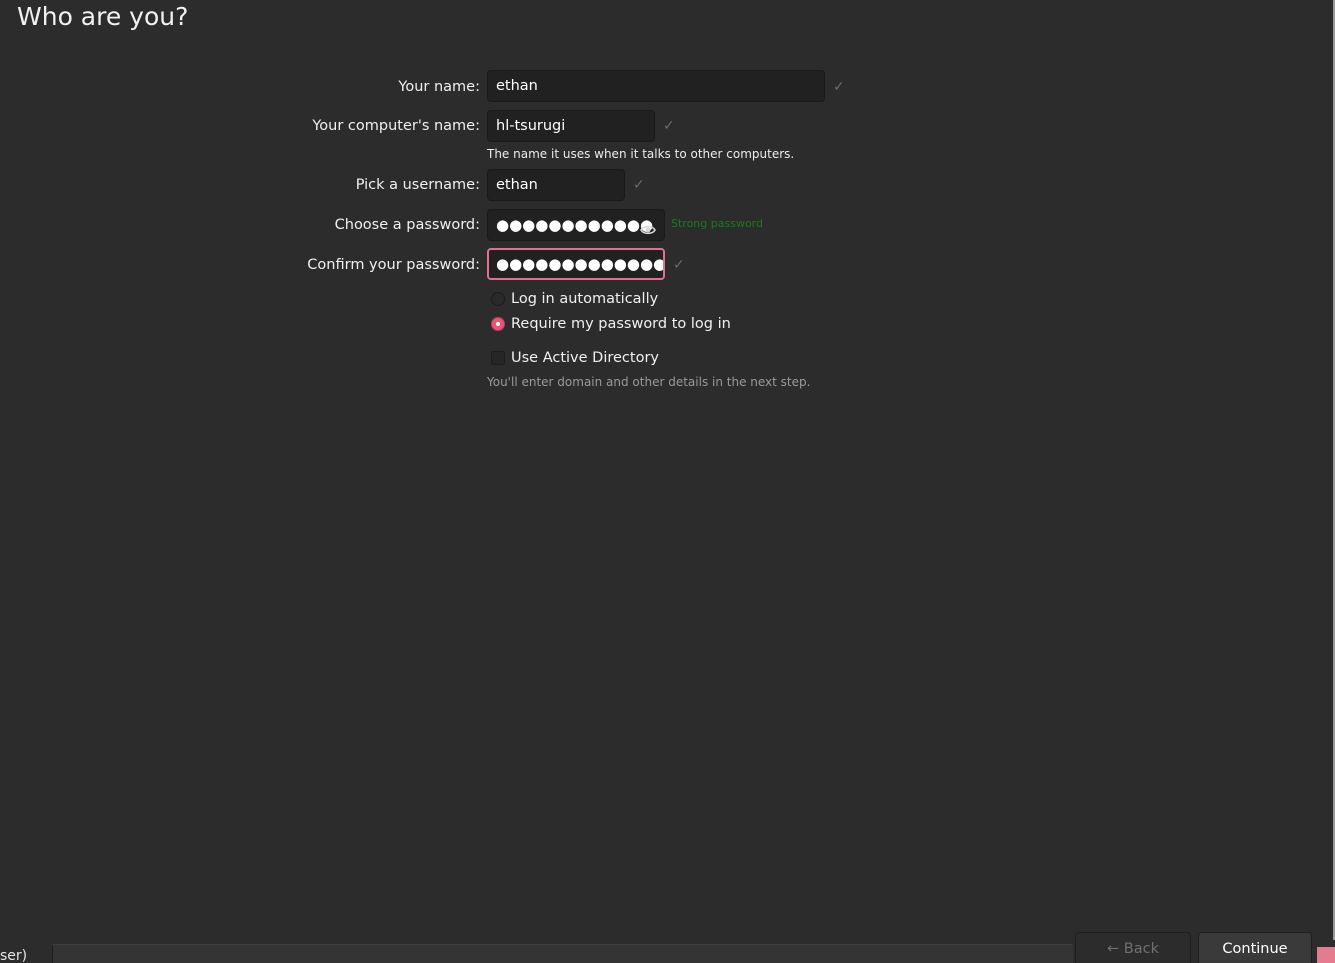 The width and height of the screenshot is (1335, 963). I want to click on corner-badge-icon, so click(1326, 955).